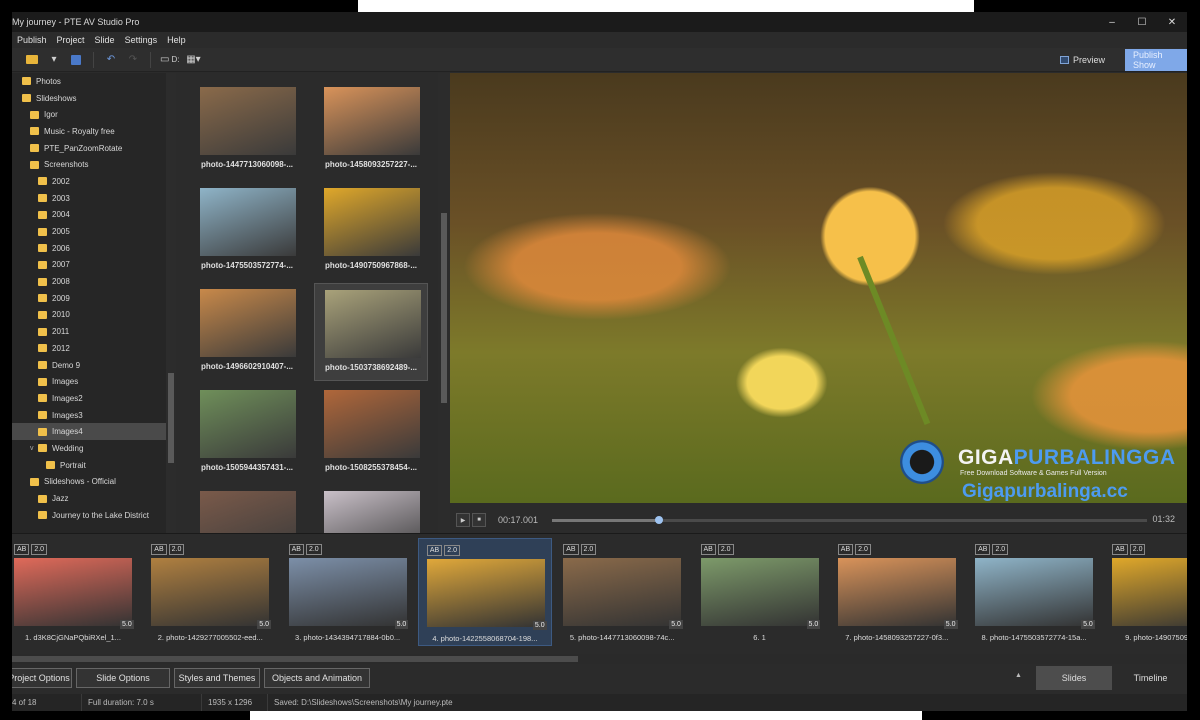  Describe the element at coordinates (659, 520) in the screenshot. I see `seek-handle` at that location.